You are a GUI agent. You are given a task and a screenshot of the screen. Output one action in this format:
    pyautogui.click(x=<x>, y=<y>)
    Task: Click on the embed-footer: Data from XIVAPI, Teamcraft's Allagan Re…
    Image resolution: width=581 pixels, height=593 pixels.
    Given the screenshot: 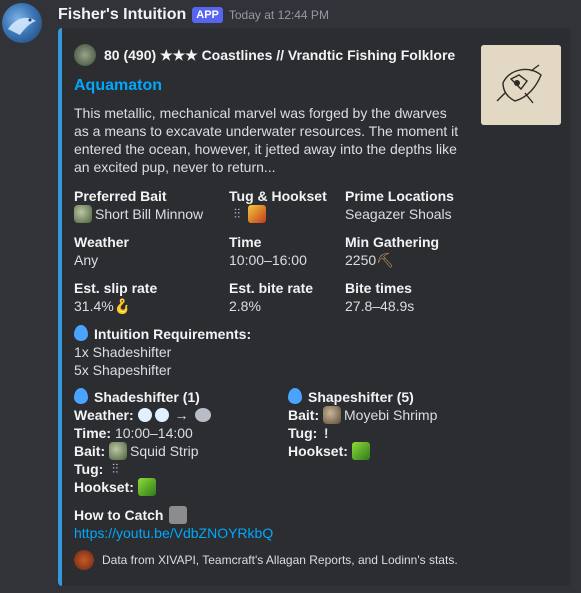 What is the action you would take?
    pyautogui.click(x=266, y=560)
    